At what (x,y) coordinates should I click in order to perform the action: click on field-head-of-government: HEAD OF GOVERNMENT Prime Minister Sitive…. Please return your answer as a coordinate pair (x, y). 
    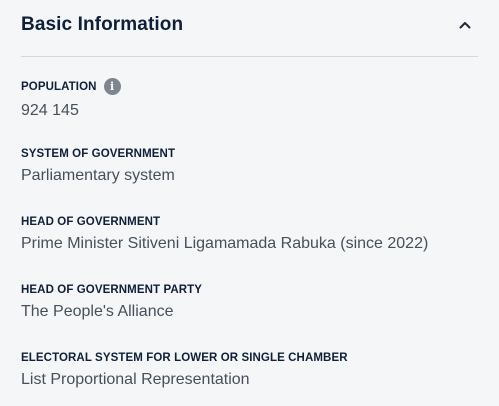
    Looking at the image, I should click on (224, 234).